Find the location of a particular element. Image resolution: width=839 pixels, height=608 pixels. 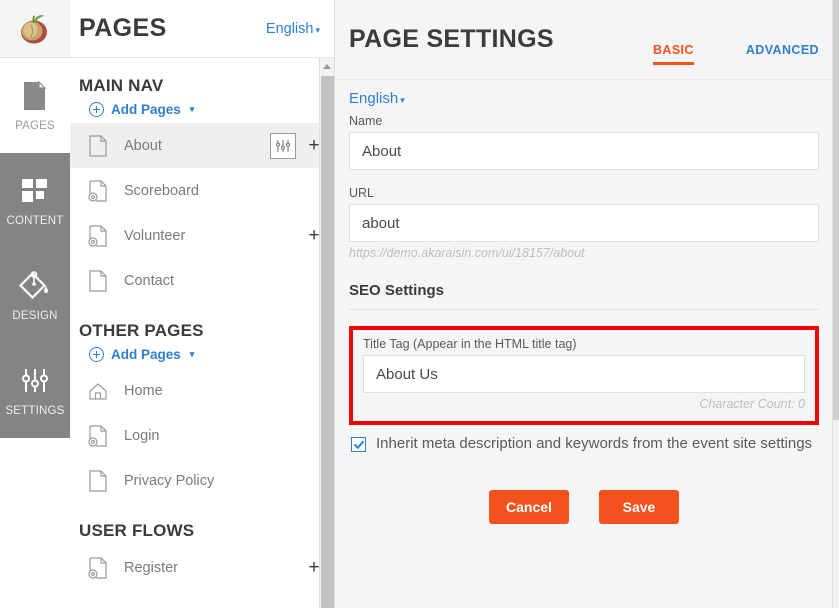

cancel-button: Cancel is located at coordinates (529, 507).